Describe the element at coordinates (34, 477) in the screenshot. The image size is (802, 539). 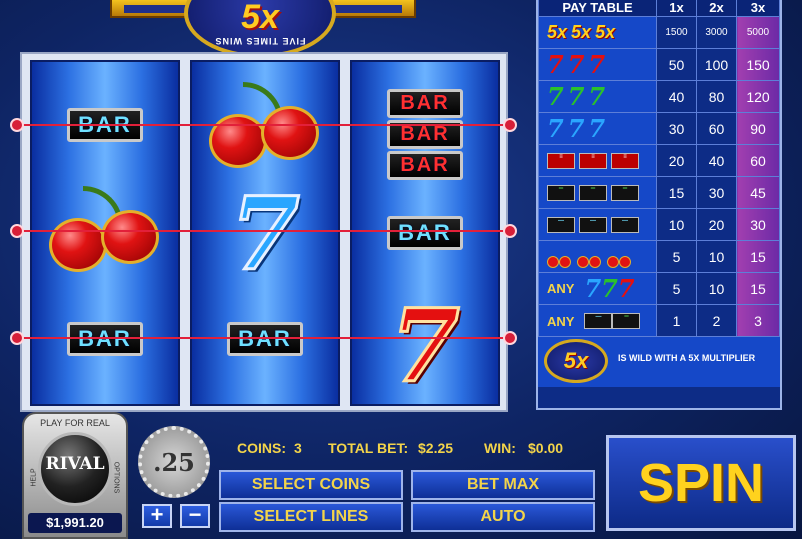
I see `help-link: HELP` at that location.